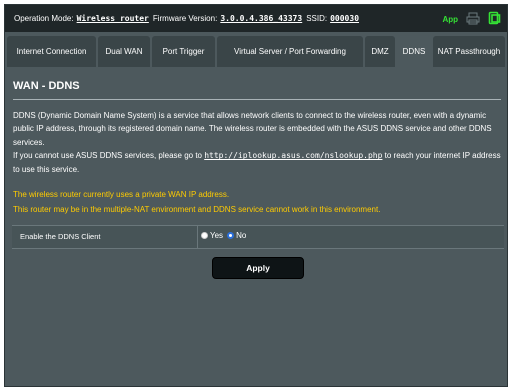 The width and height of the screenshot is (510, 389). I want to click on ddns-yes-label: Yes, so click(216, 235).